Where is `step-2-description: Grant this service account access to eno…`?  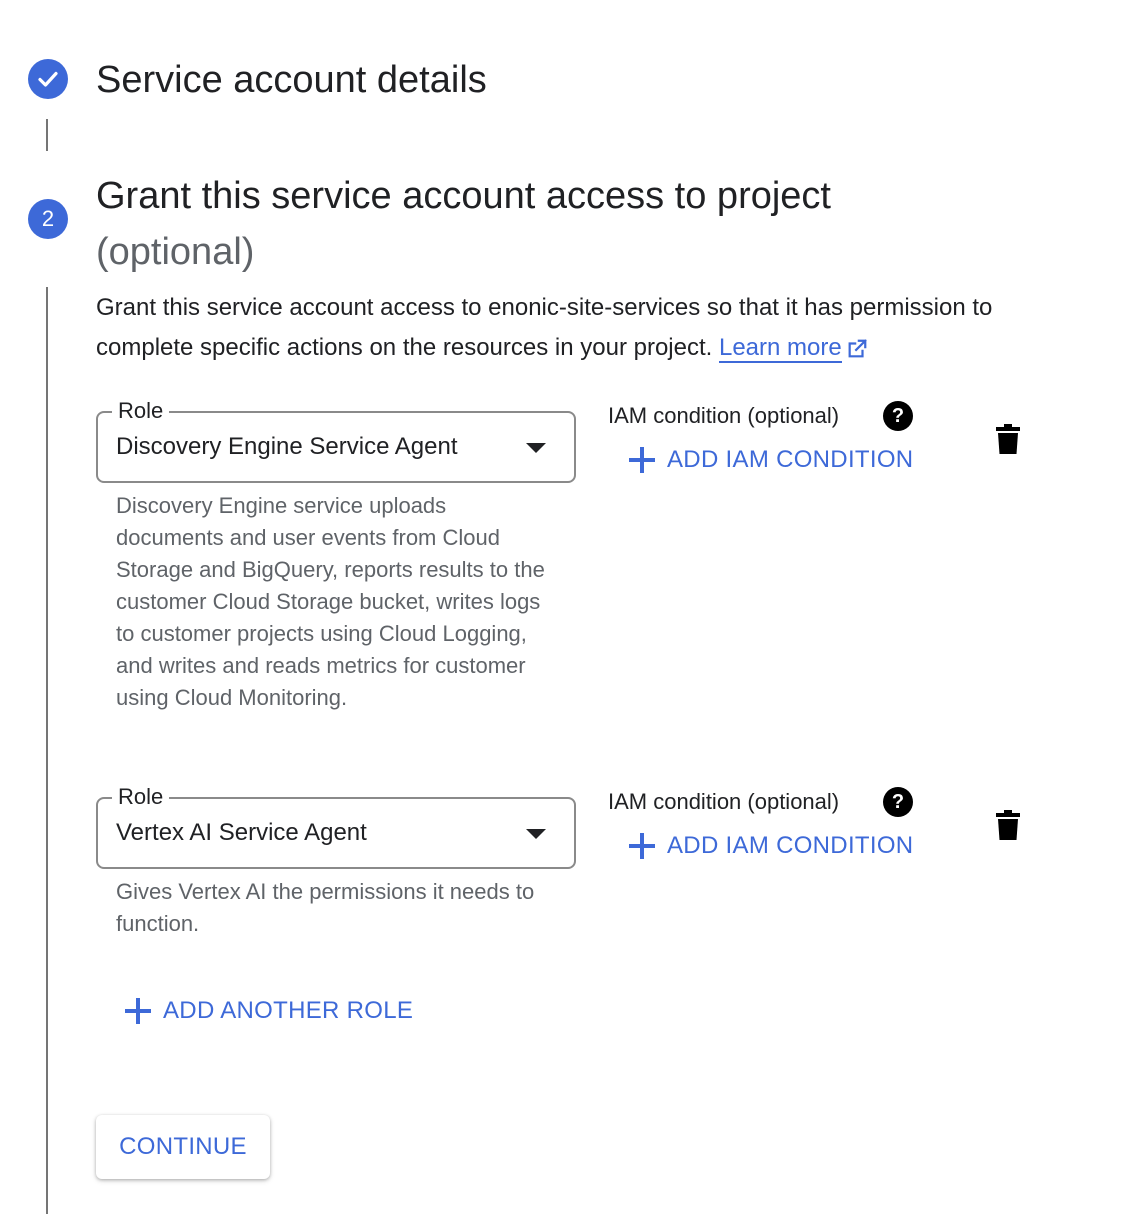 step-2-description: Grant this service account access to eno… is located at coordinates (591, 328).